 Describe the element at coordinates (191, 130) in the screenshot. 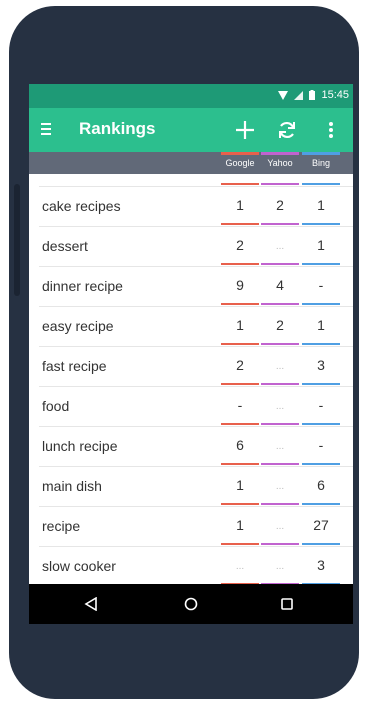

I see `app-bar: Rankings` at that location.